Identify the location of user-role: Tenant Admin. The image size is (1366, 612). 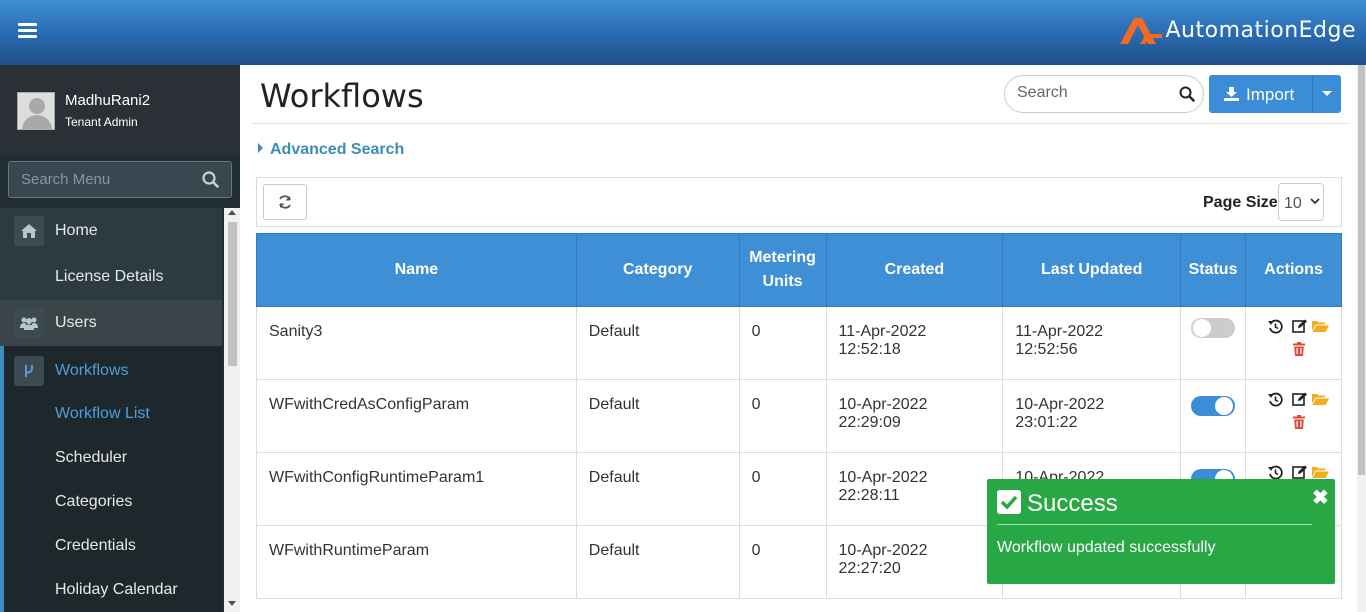
(101, 122).